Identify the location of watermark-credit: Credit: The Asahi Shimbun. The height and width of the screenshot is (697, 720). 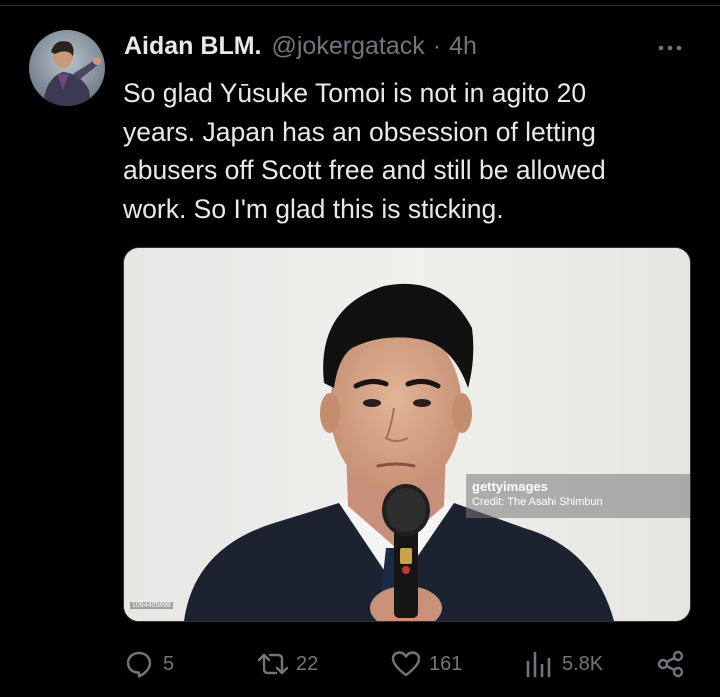
(537, 502).